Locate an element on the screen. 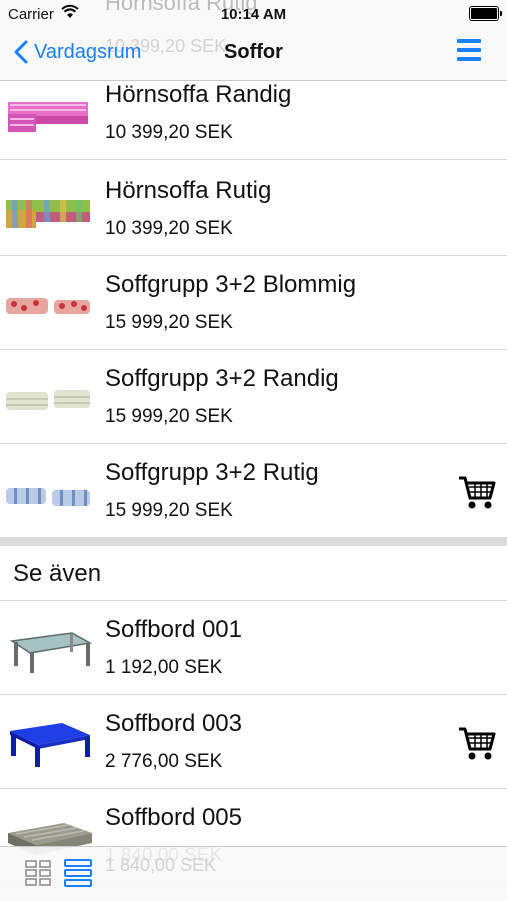 The image size is (507, 901). scrolled-row-price: 1 840,00 SEK is located at coordinates (161, 865).